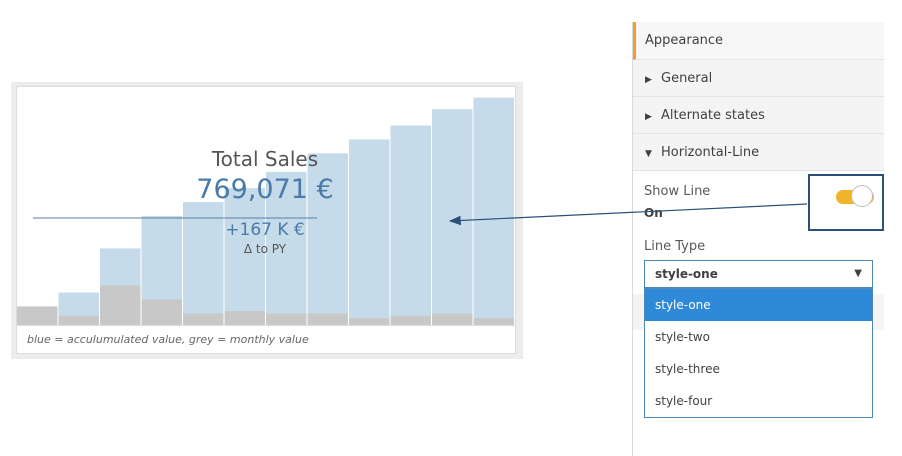 This screenshot has height=456, width=902. I want to click on line-type-label: Line Type, so click(675, 246).